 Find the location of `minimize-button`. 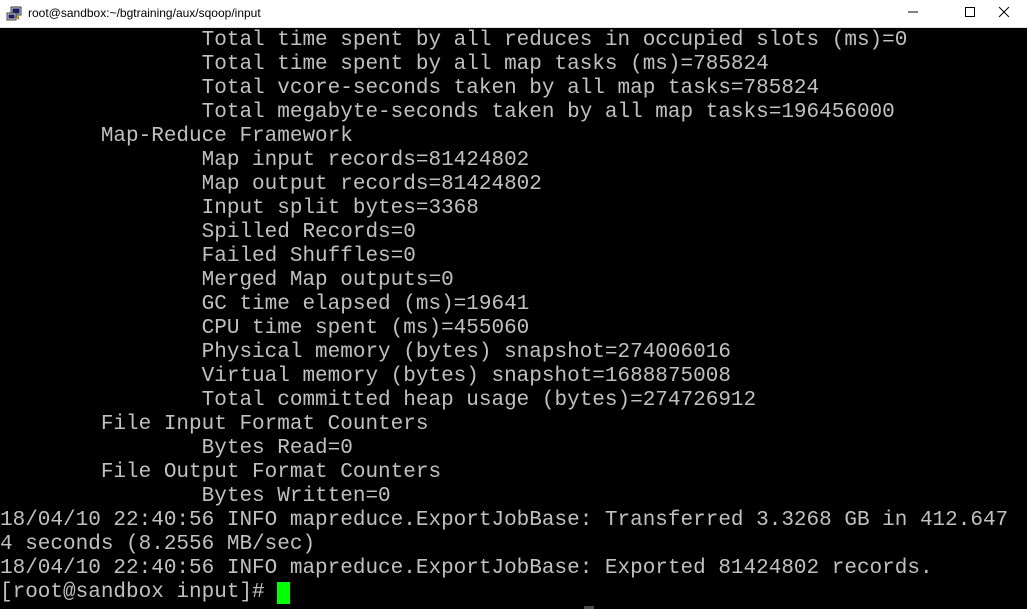

minimize-button is located at coordinates (913, 14).